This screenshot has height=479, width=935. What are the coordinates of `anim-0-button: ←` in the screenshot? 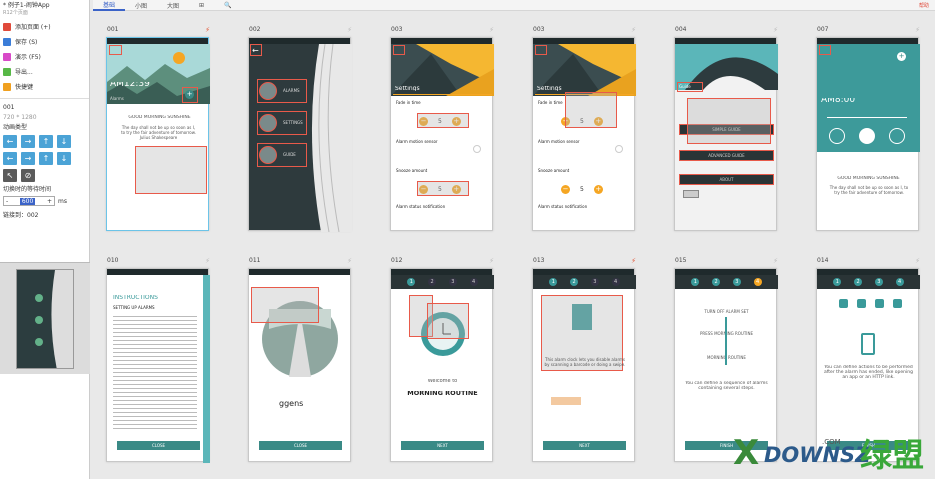 It's located at (10, 141).